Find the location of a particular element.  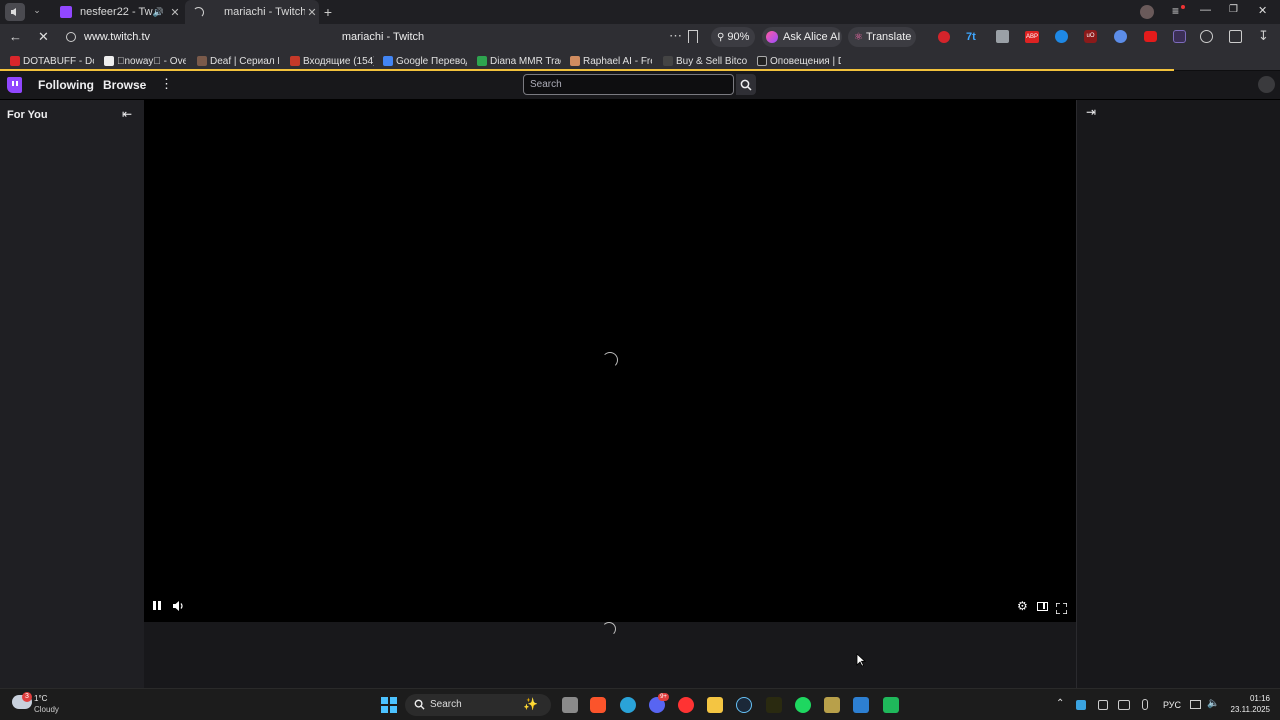

url-text: www.twitch.tv is located at coordinates (117, 37).